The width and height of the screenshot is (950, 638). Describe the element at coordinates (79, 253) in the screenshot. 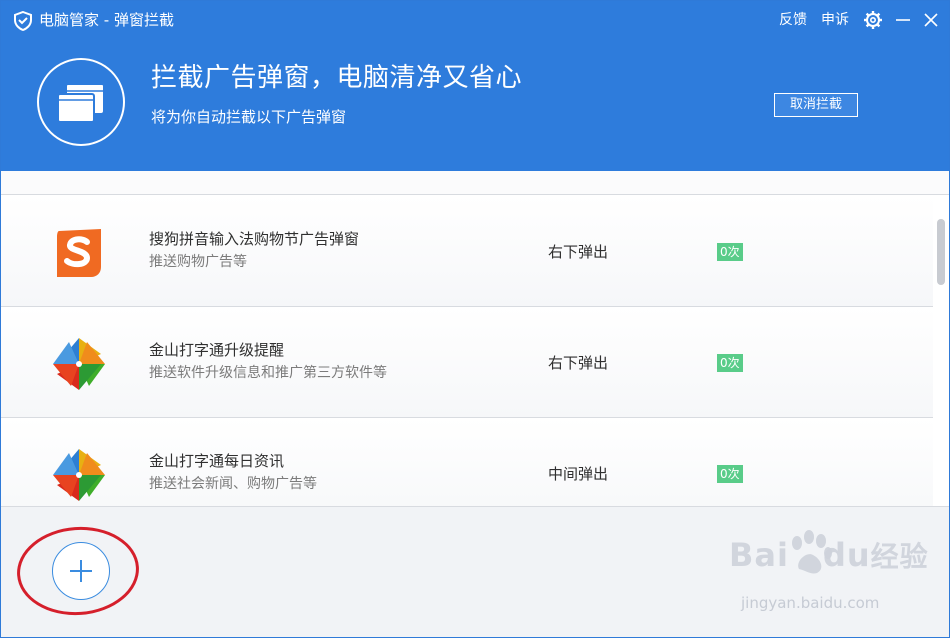

I see `sogou-s-logo-icon` at that location.